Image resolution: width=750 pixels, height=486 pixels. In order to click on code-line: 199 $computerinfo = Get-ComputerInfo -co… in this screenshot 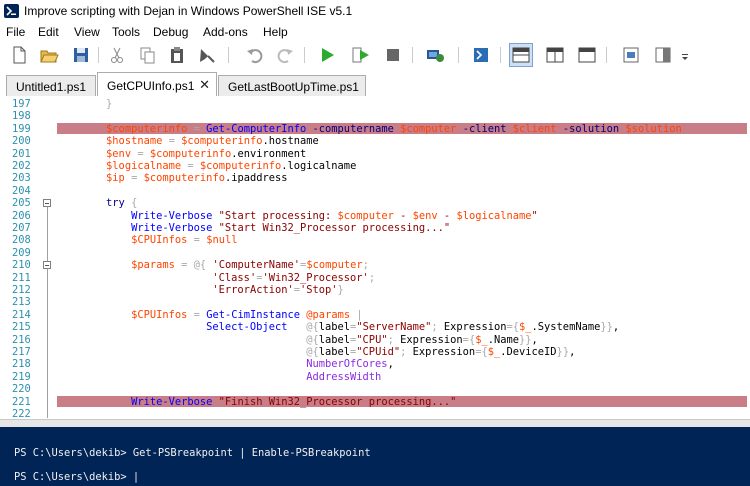, I will do `click(375, 129)`.